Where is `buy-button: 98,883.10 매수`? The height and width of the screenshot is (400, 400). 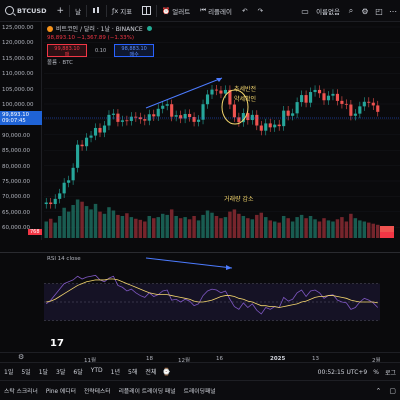 buy-button: 98,883.10 매수 is located at coordinates (134, 51).